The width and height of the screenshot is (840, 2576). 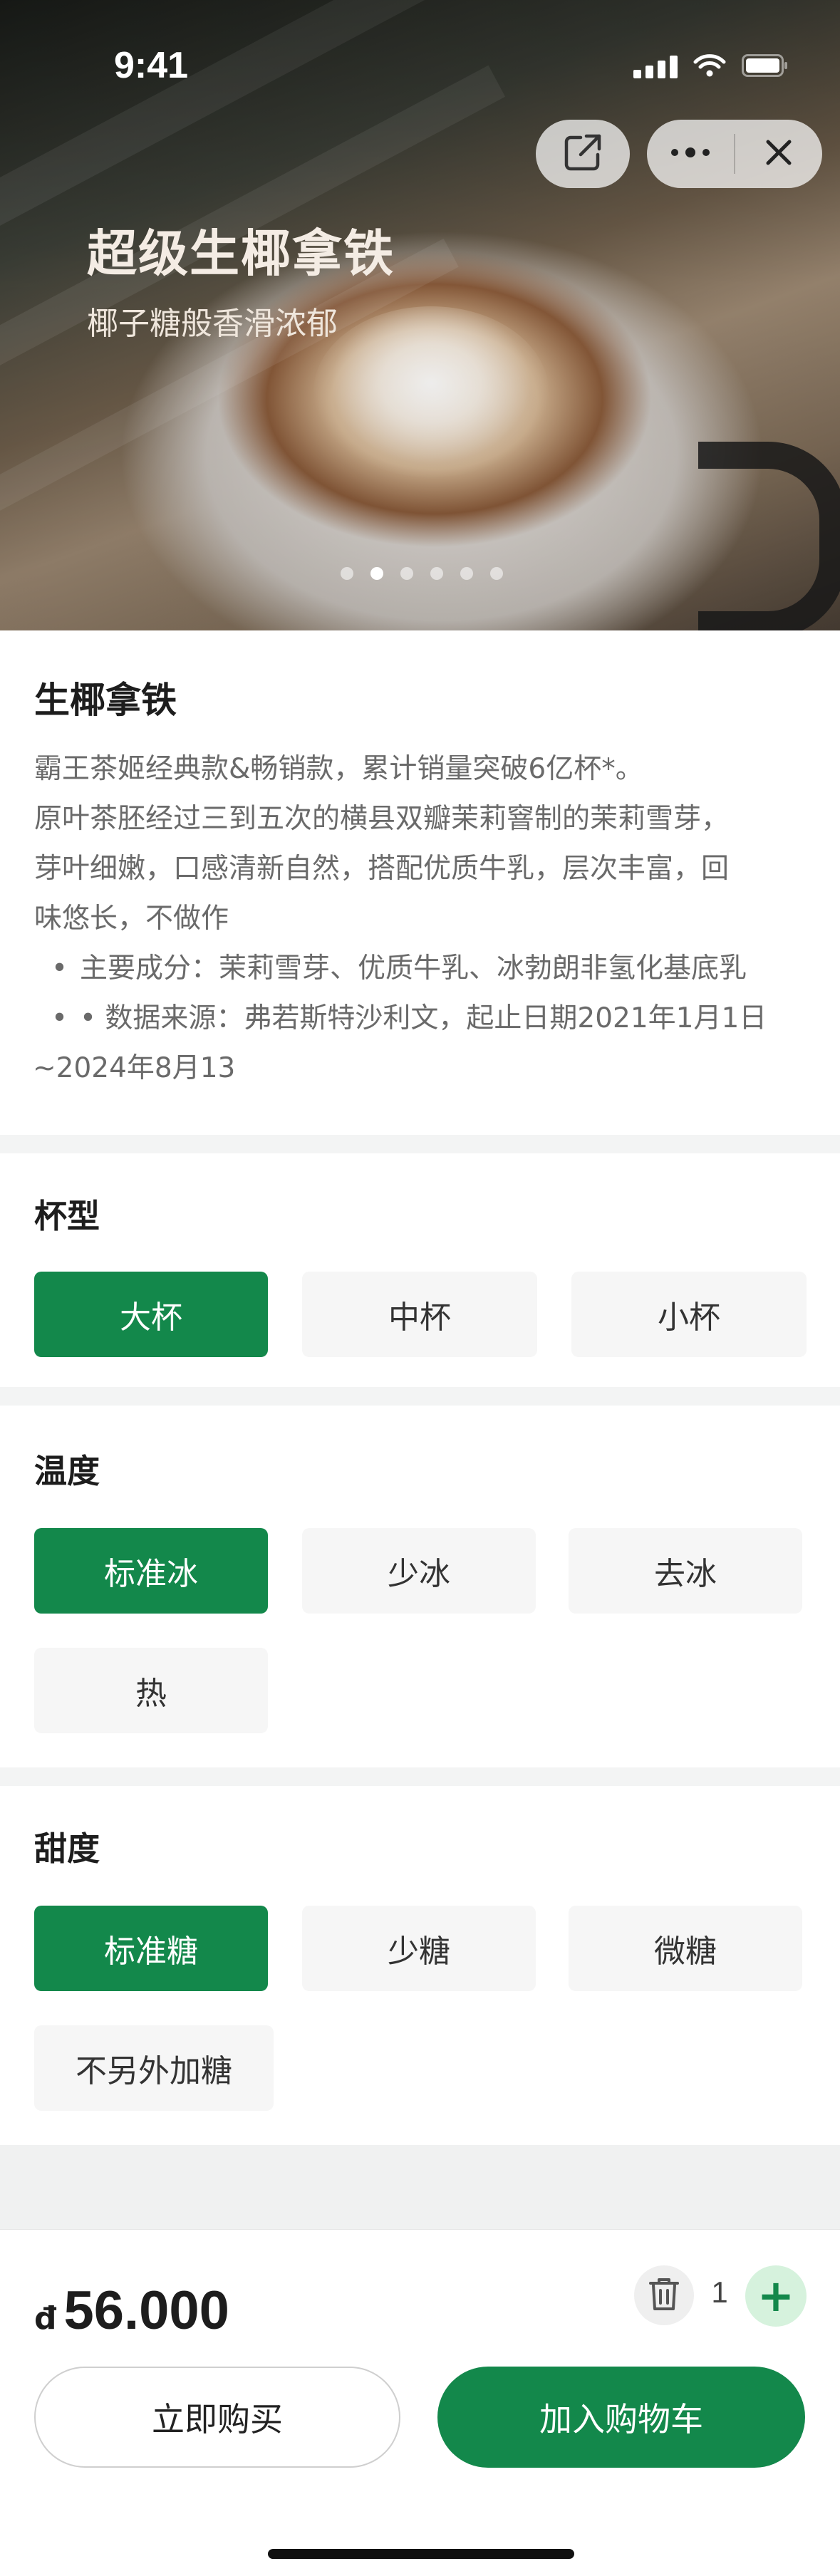 I want to click on product-name: 生椰拿铁, so click(x=105, y=700).